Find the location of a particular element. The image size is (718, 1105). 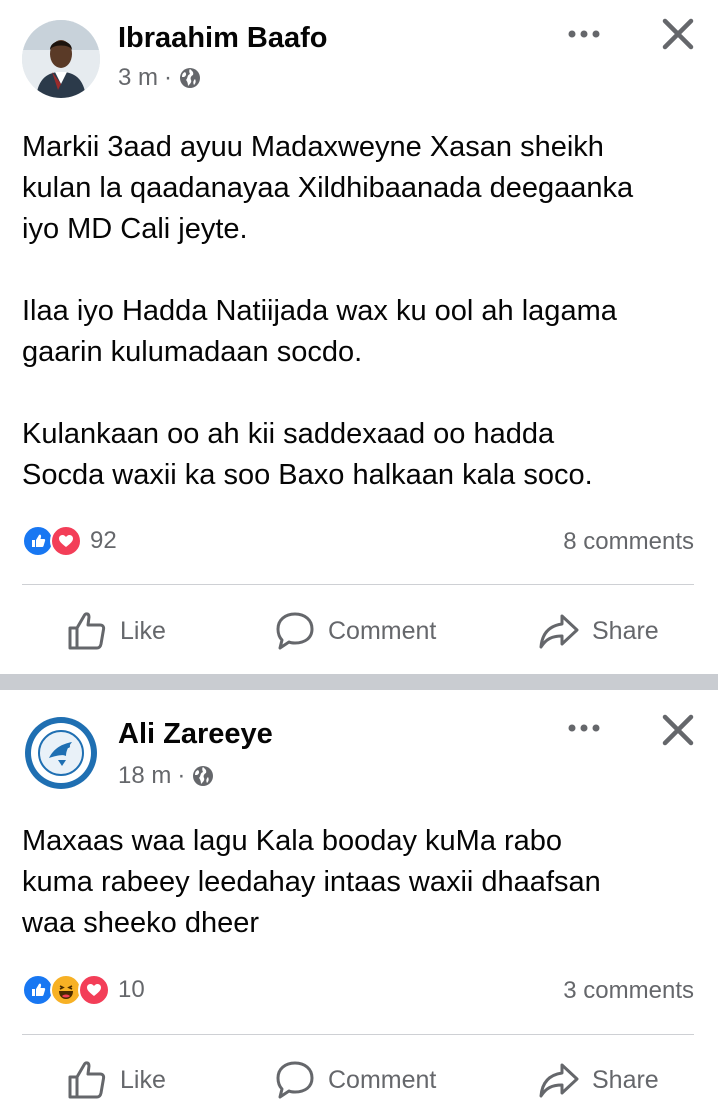

person-photo-icon is located at coordinates (61, 59).